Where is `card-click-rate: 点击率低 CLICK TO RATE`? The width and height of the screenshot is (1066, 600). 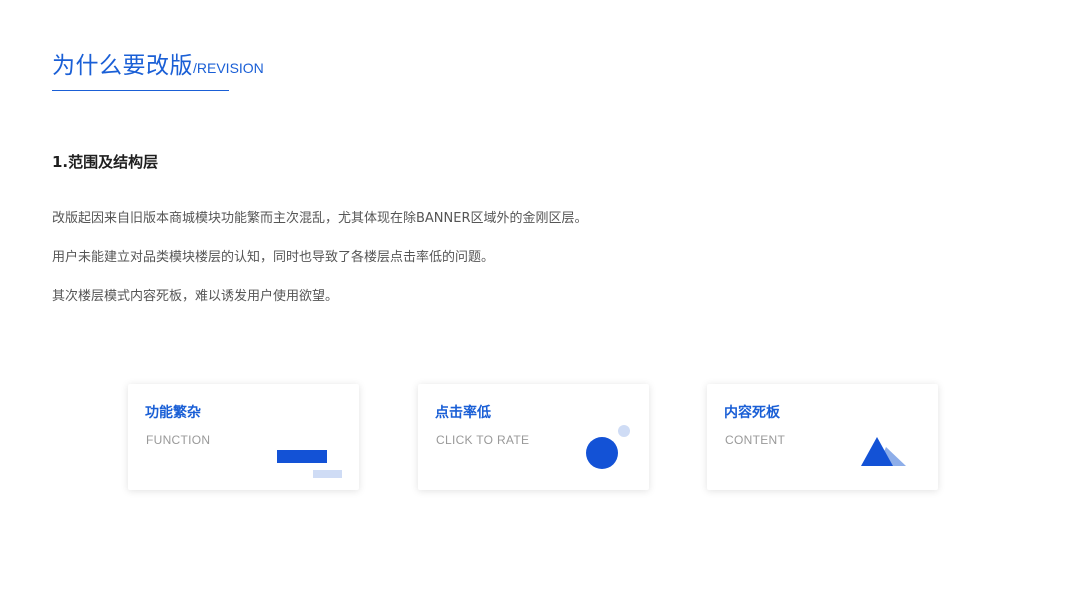
card-click-rate: 点击率低 CLICK TO RATE is located at coordinates (533, 437).